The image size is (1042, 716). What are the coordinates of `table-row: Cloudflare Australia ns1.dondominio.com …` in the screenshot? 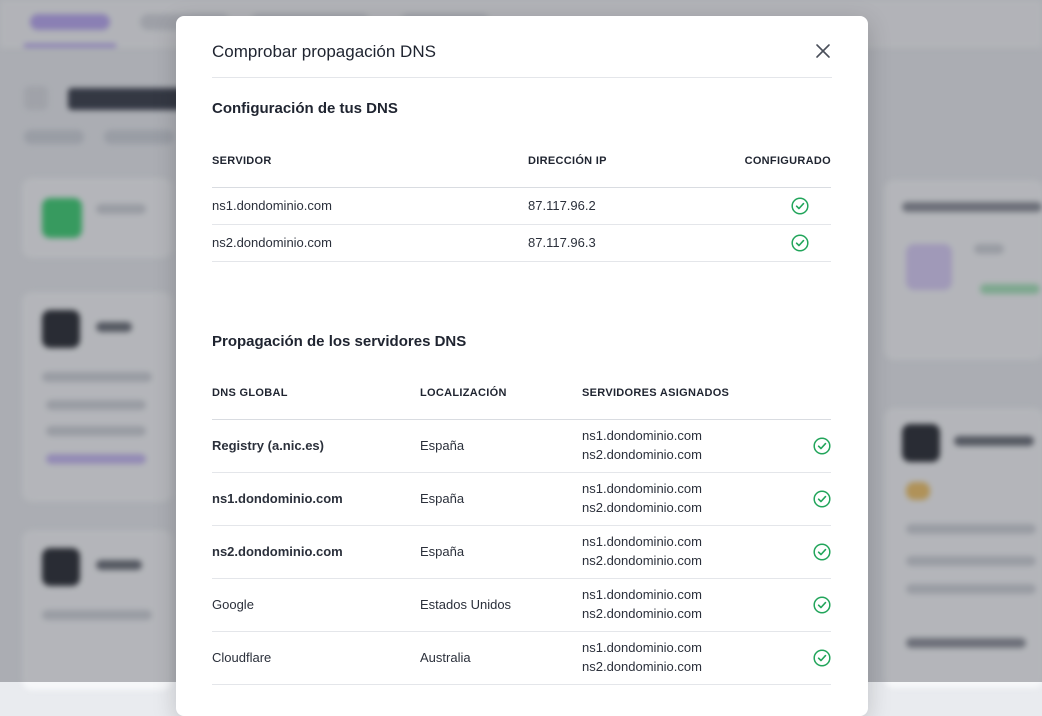 It's located at (521, 658).